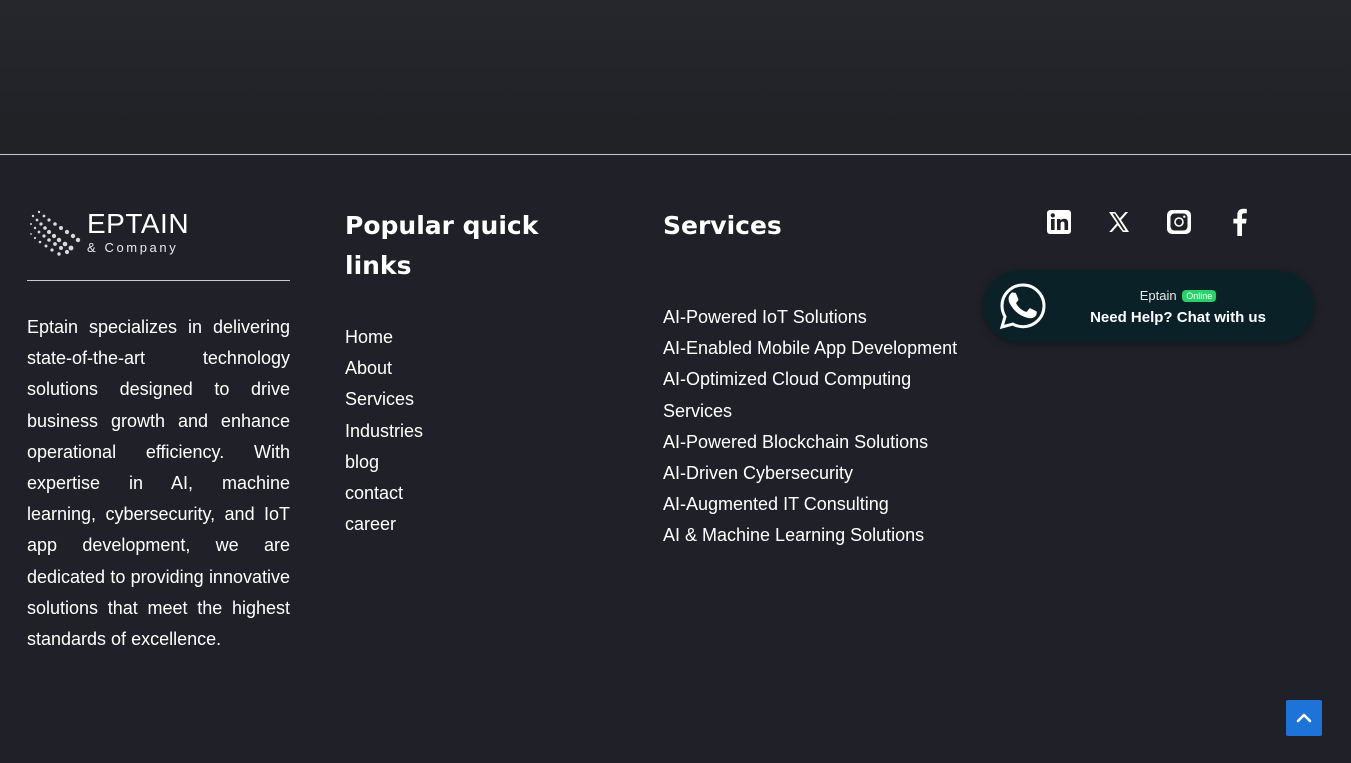 The width and height of the screenshot is (1351, 763). Describe the element at coordinates (1119, 222) in the screenshot. I see `x-twitter-icon` at that location.